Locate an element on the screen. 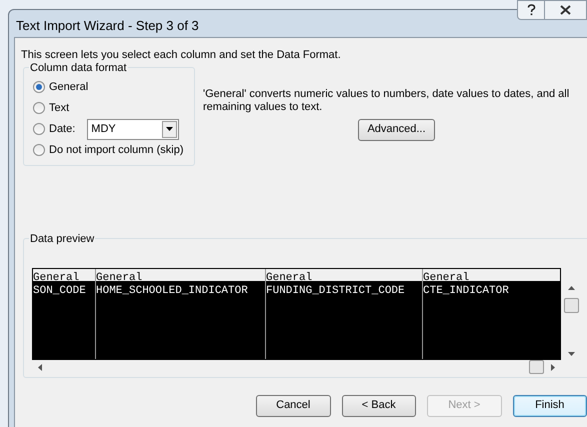 This screenshot has height=427, width=587. close-icon is located at coordinates (565, 10).